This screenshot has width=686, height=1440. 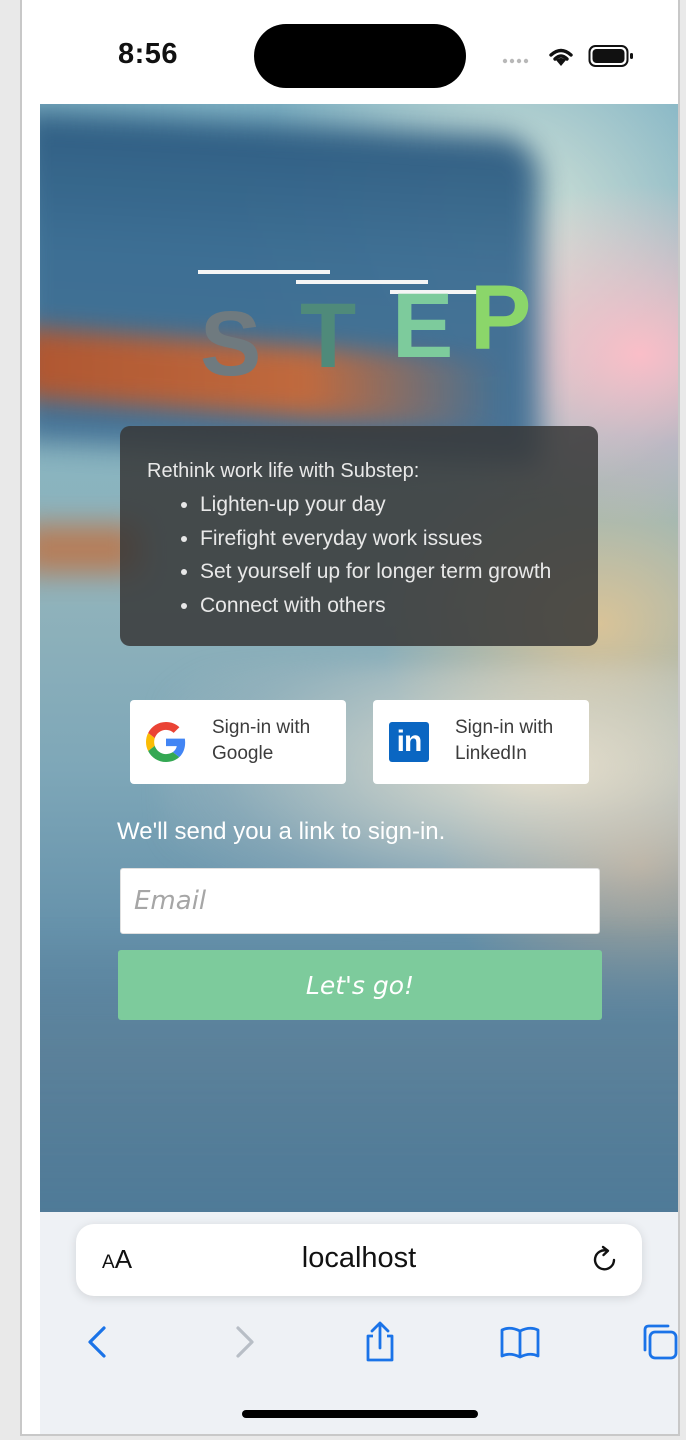 I want to click on logo-line, so click(x=264, y=272).